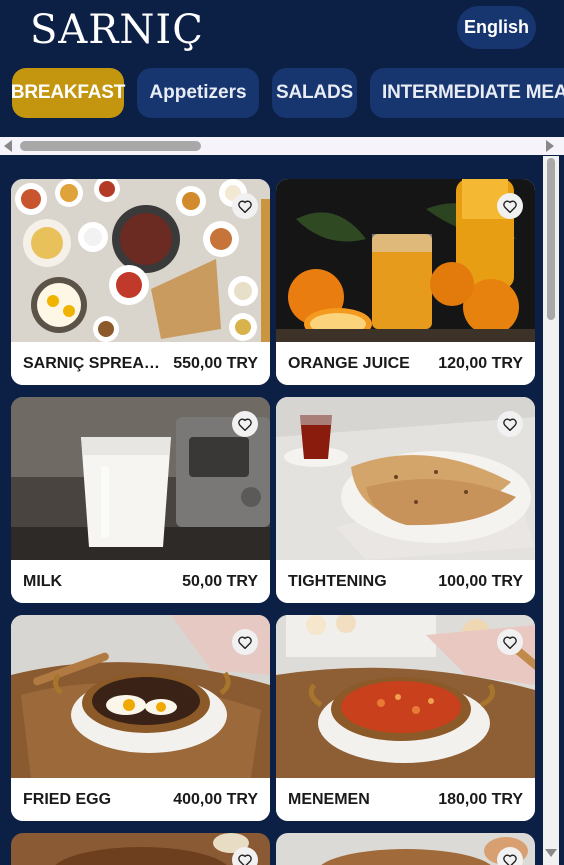 This screenshot has height=865, width=564. Describe the element at coordinates (140, 581) in the screenshot. I see `product-info: MILK 50,00 TRY` at that location.